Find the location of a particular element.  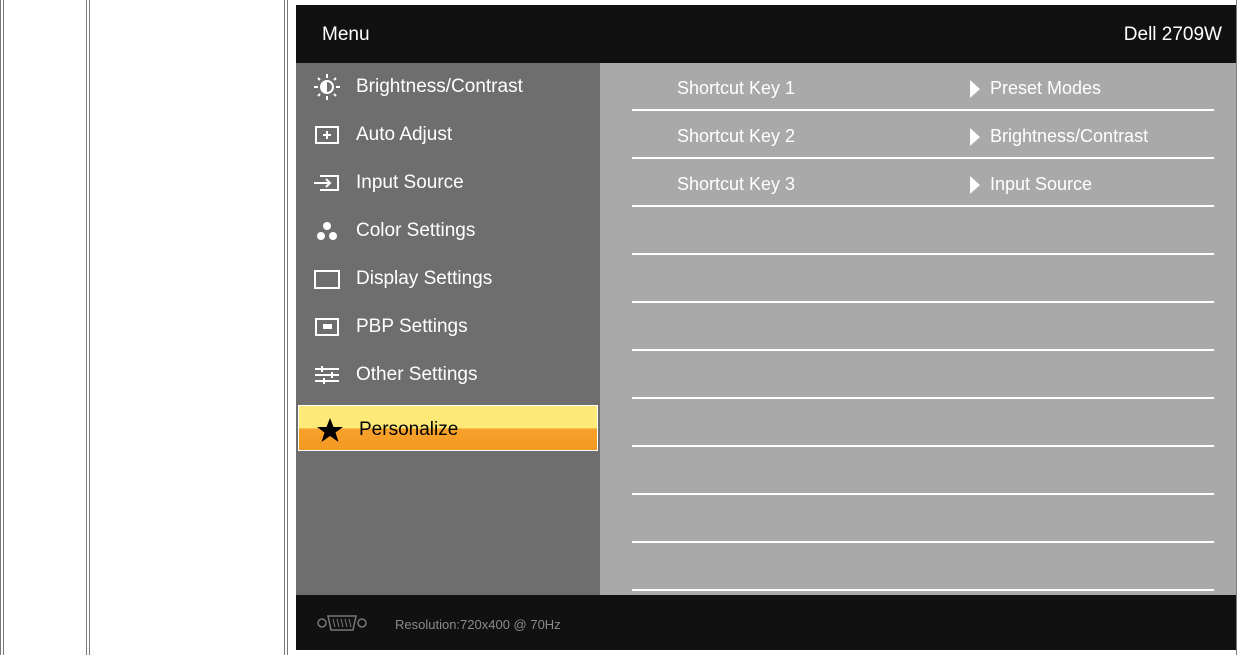

menu-item-label: Color Settings is located at coordinates (416, 230).